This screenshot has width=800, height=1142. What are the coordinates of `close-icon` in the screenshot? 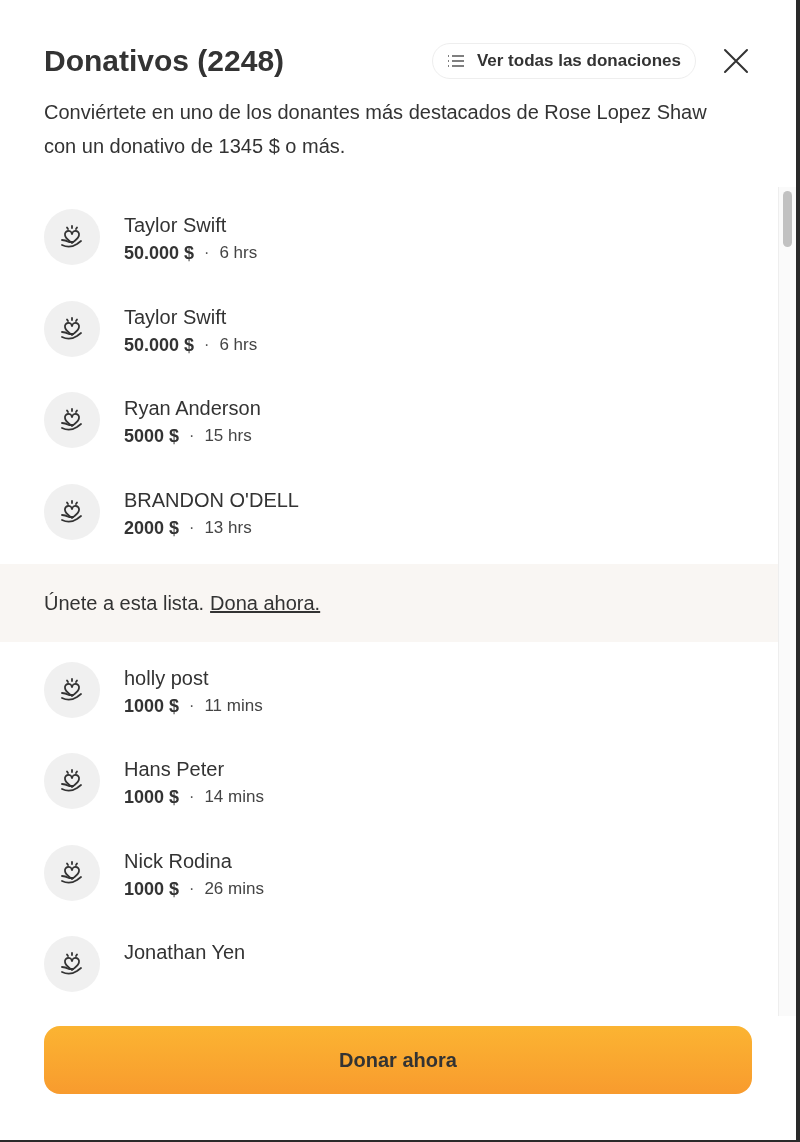 It's located at (736, 60).